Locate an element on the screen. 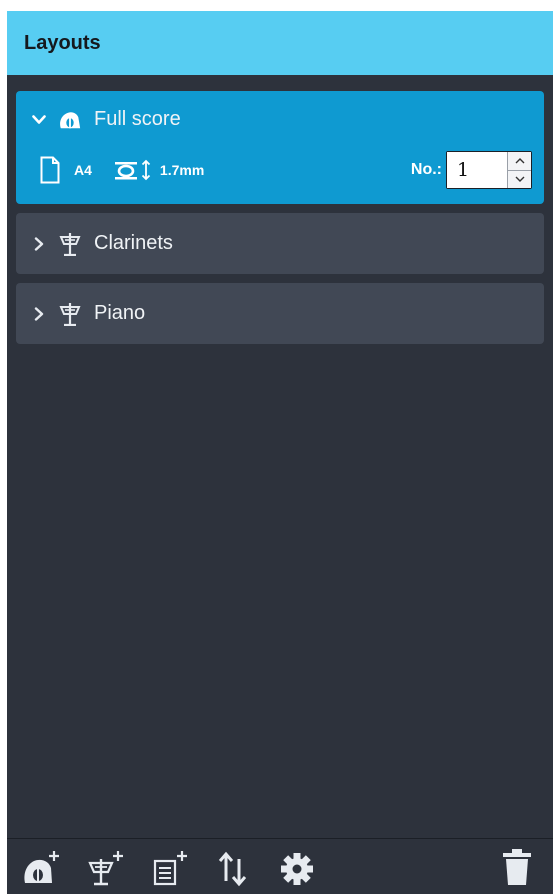 This screenshot has height=894, width=553. layout-label: Full score is located at coordinates (137, 119).